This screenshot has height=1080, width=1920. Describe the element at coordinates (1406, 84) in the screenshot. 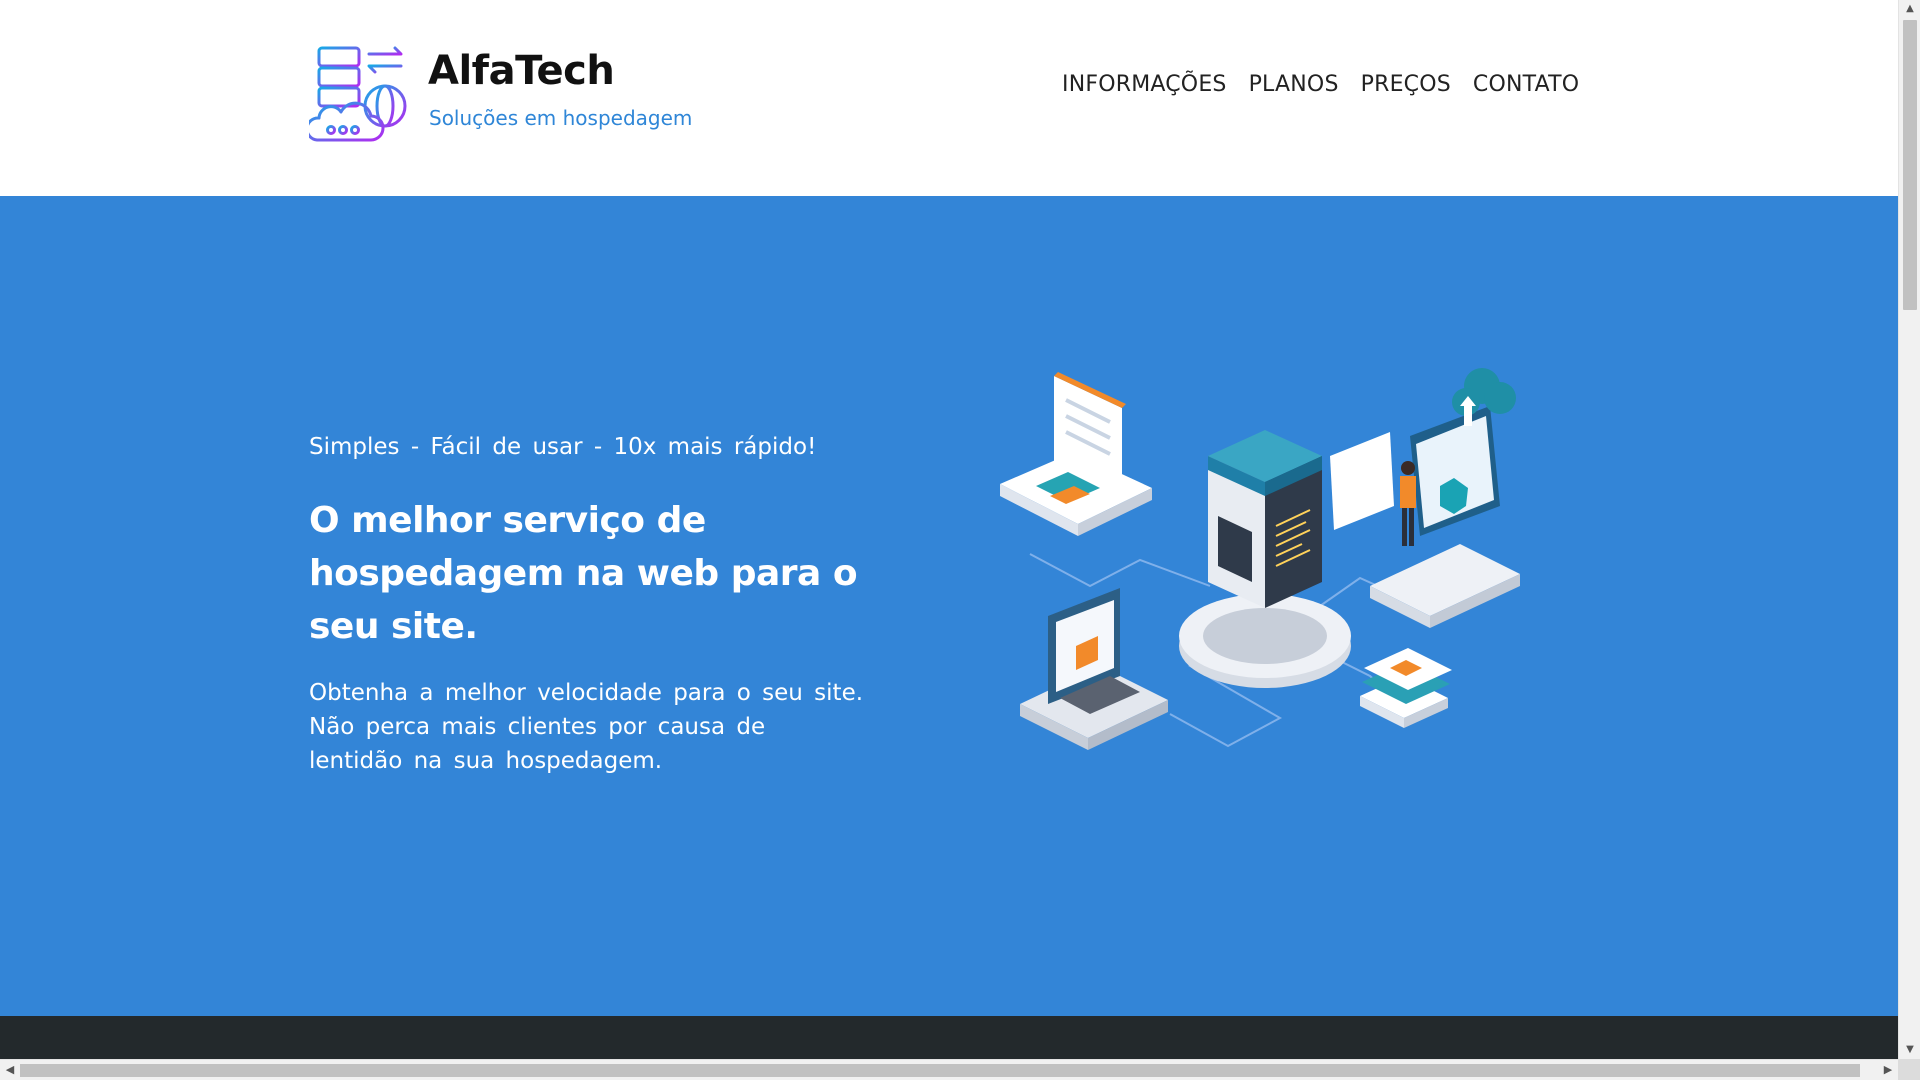

I see `nav-precos: PREÇOS` at that location.